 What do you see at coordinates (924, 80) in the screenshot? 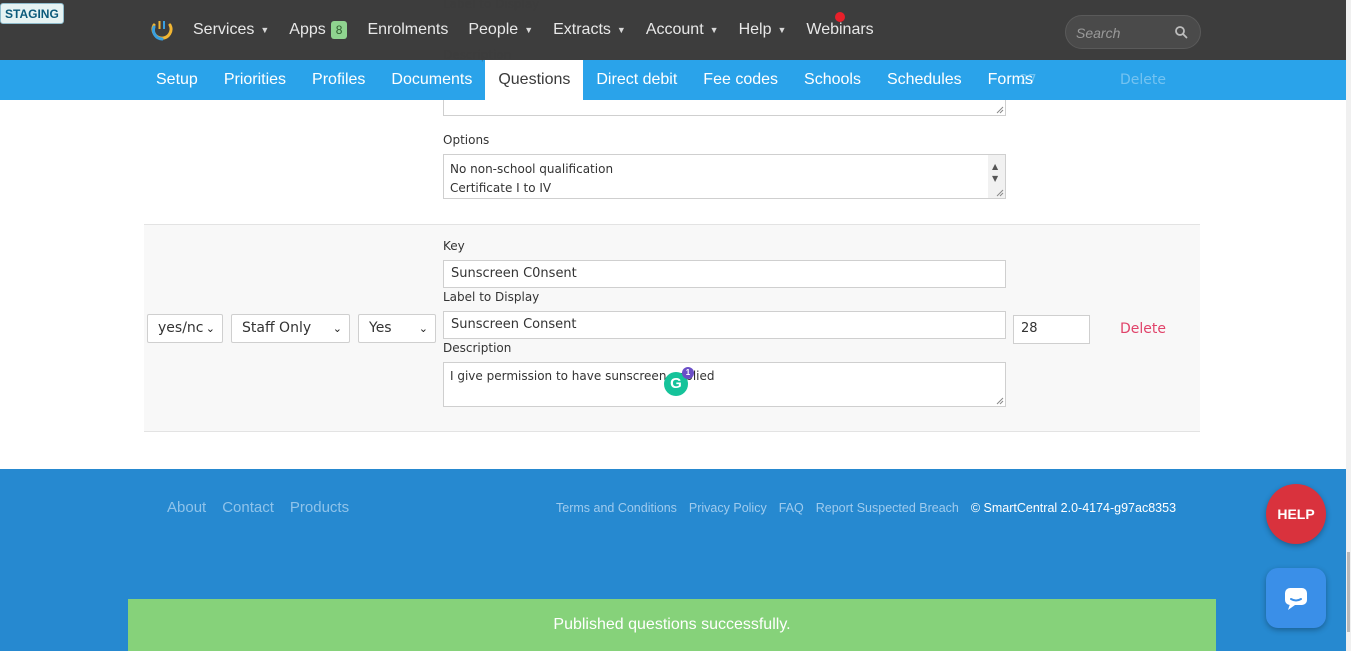
I see `tab-schedules: Schedules` at bounding box center [924, 80].